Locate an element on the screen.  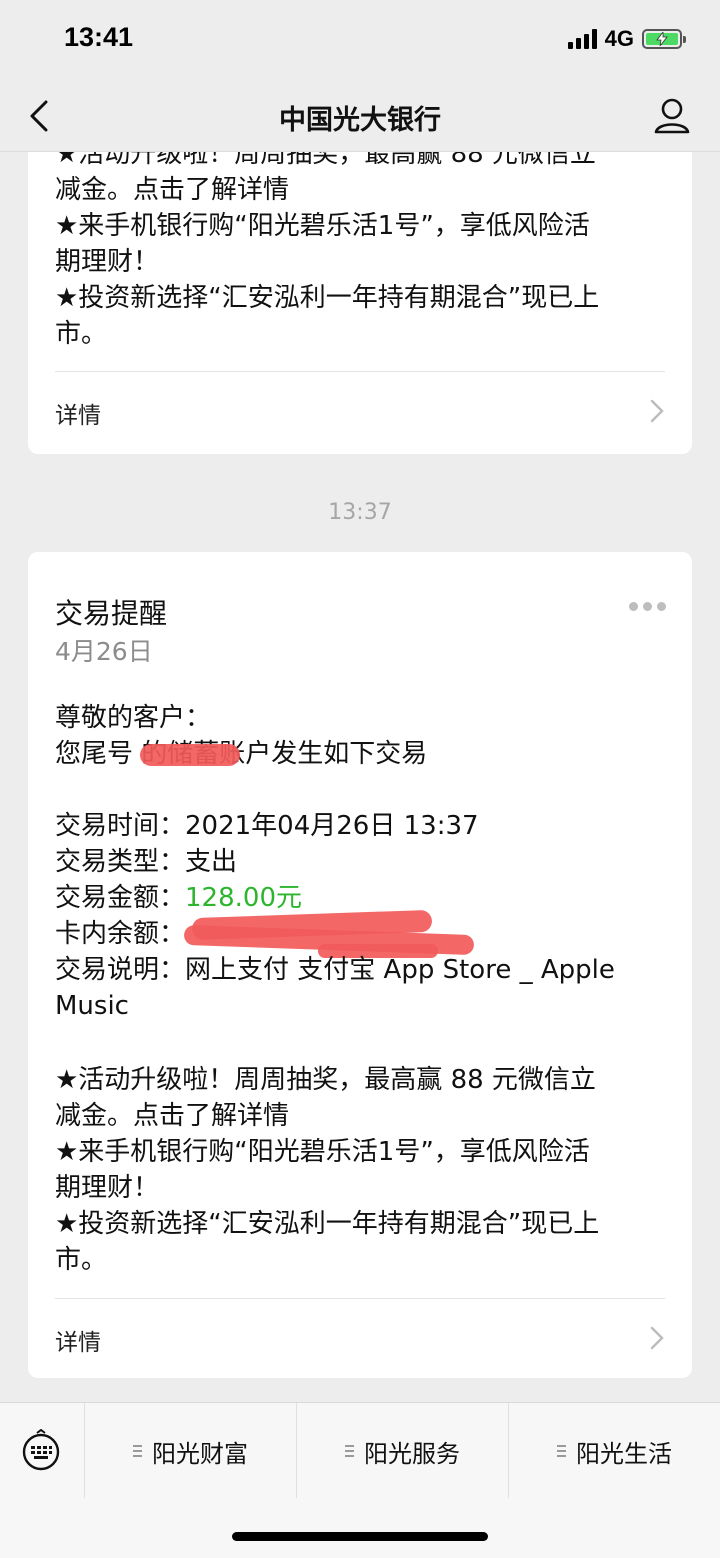
amount-value: 128.00元 is located at coordinates (243, 898).